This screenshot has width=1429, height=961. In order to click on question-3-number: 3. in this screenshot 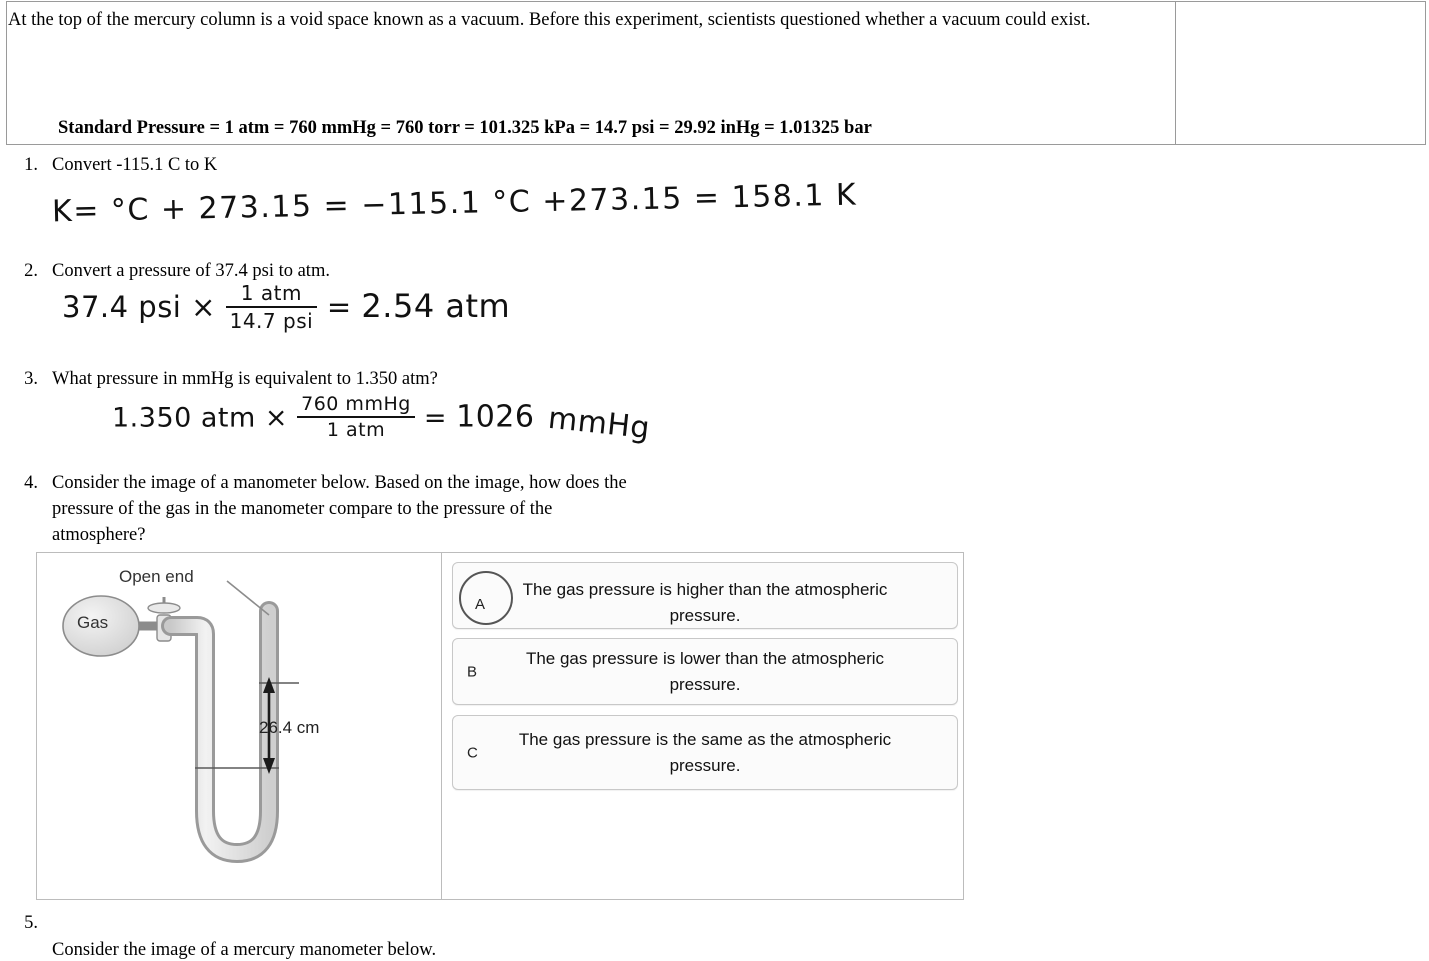, I will do `click(31, 379)`.